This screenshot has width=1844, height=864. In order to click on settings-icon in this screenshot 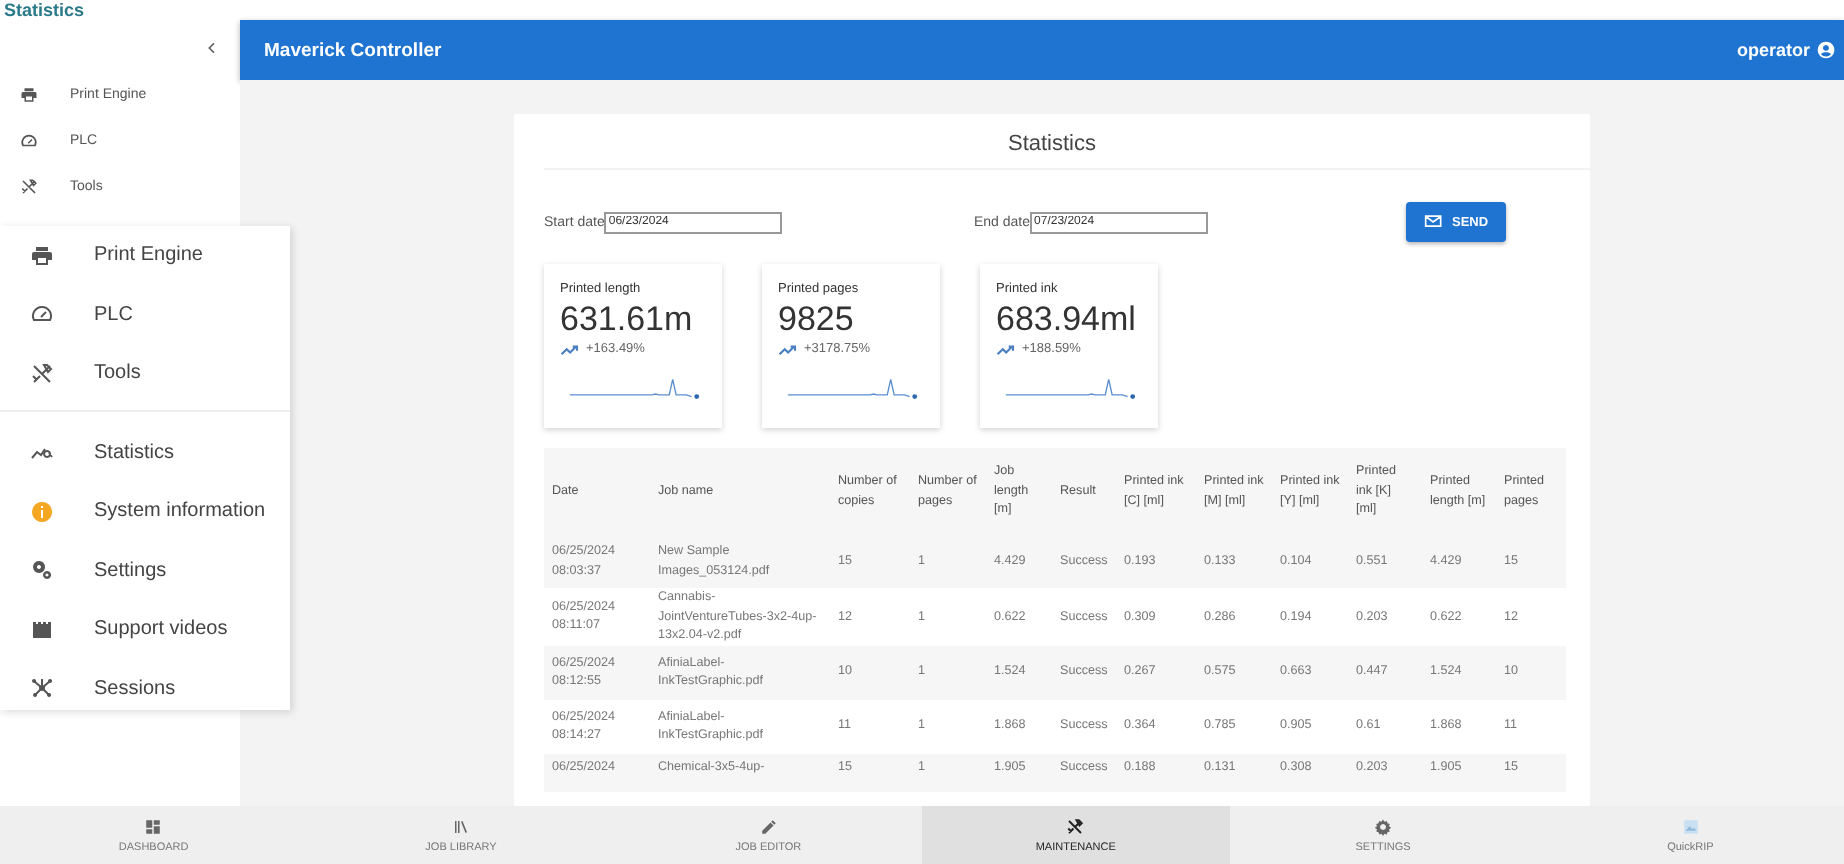, I will do `click(1383, 826)`.